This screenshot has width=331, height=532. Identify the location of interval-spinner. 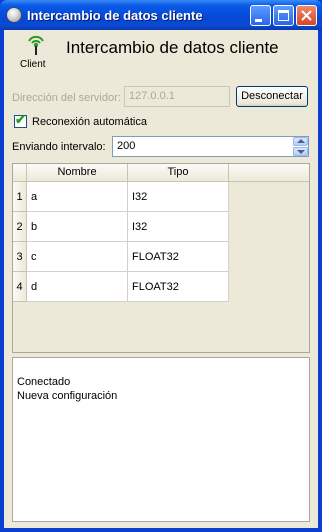
(300, 146).